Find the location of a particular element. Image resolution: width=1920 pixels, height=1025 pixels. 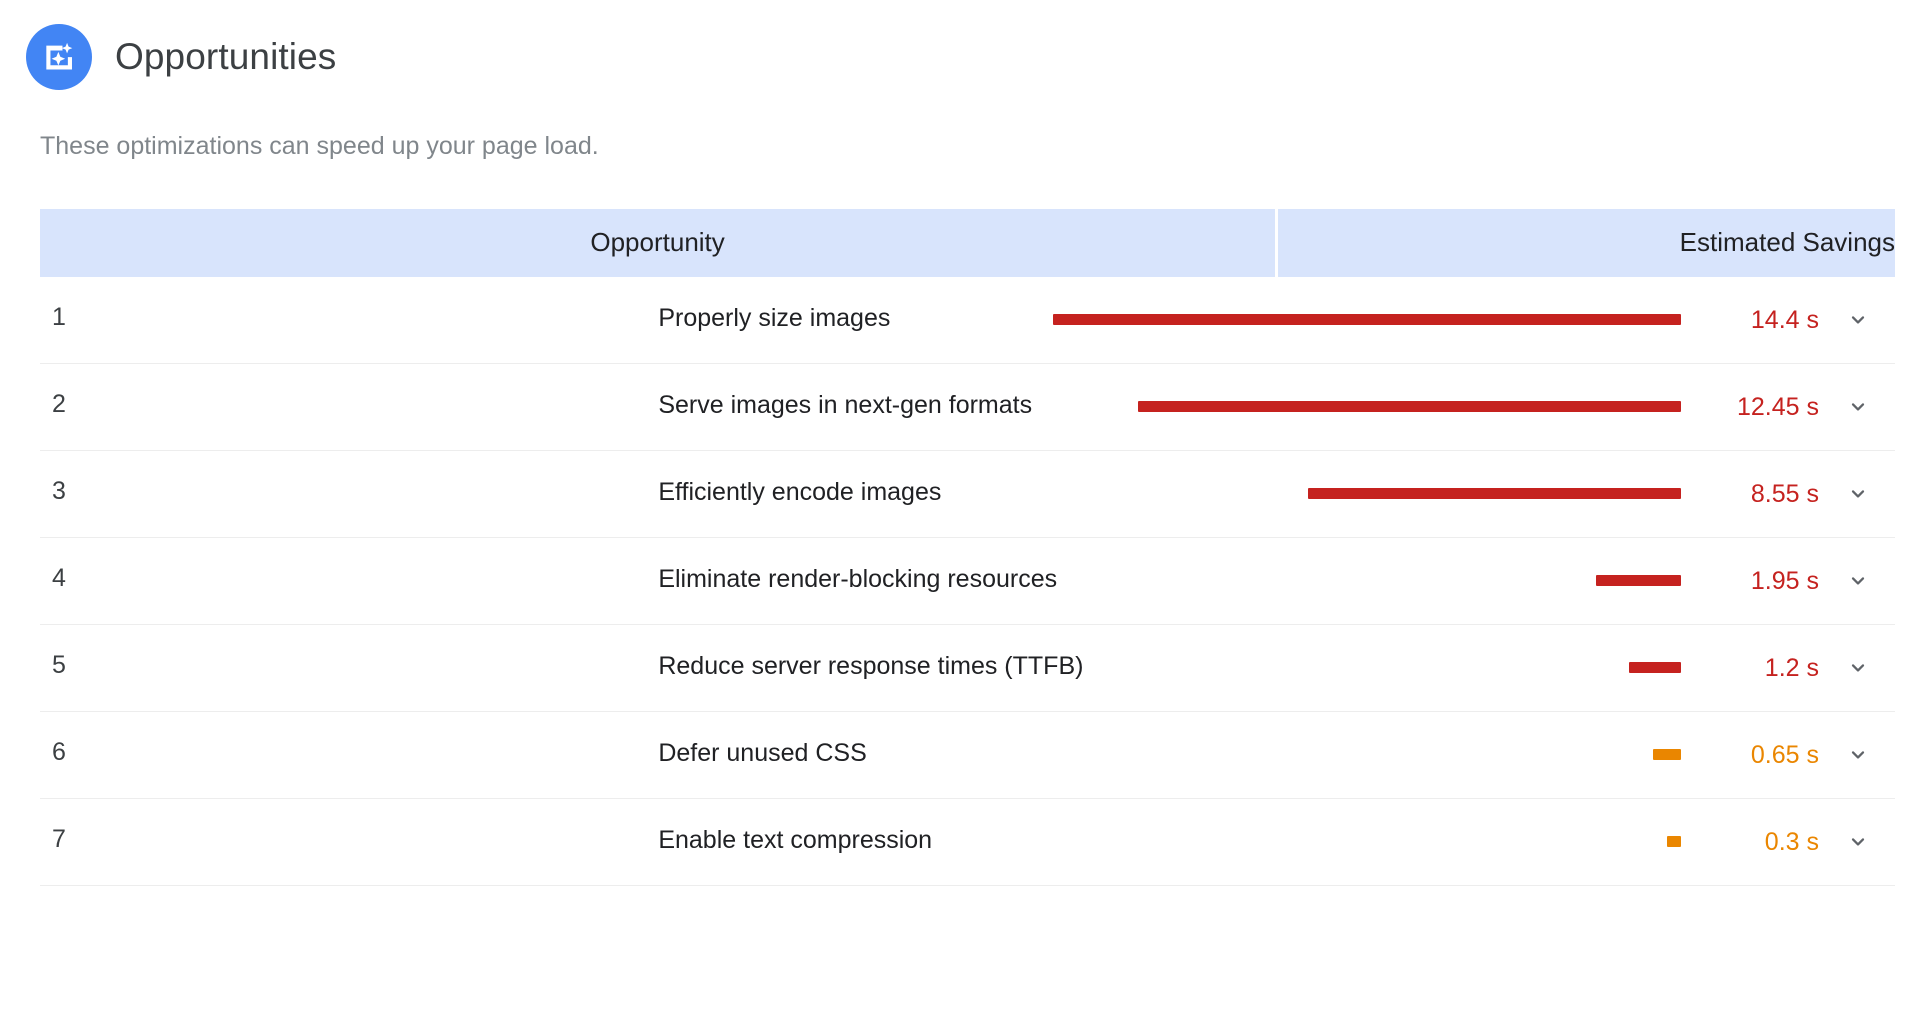

savings-value: 0.3 s is located at coordinates (1791, 841).